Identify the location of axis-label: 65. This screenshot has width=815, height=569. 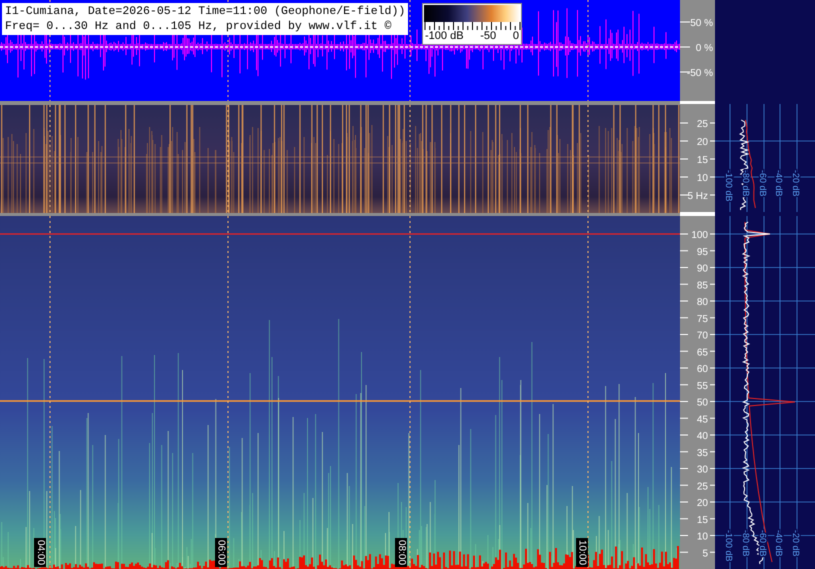
(702, 352).